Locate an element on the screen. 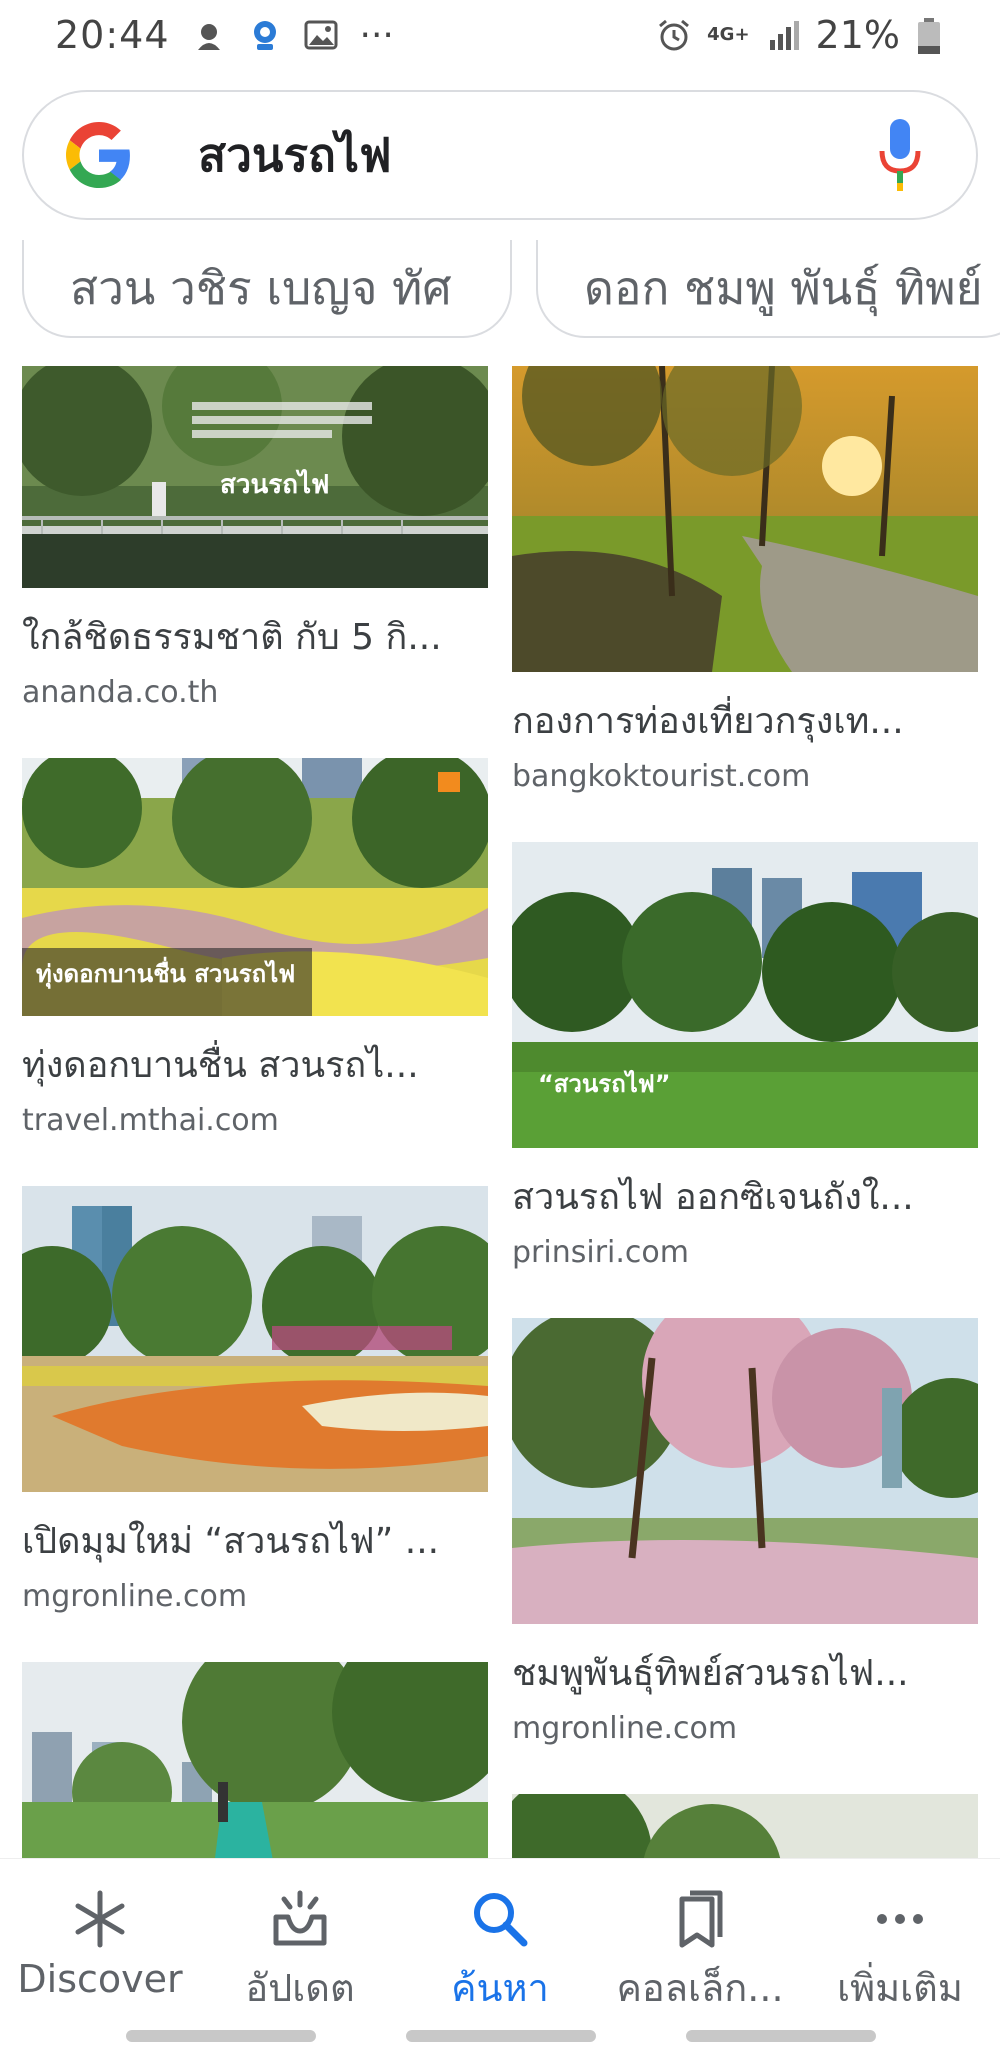 The image size is (1000, 2055). google-logo-icon is located at coordinates (98, 155).